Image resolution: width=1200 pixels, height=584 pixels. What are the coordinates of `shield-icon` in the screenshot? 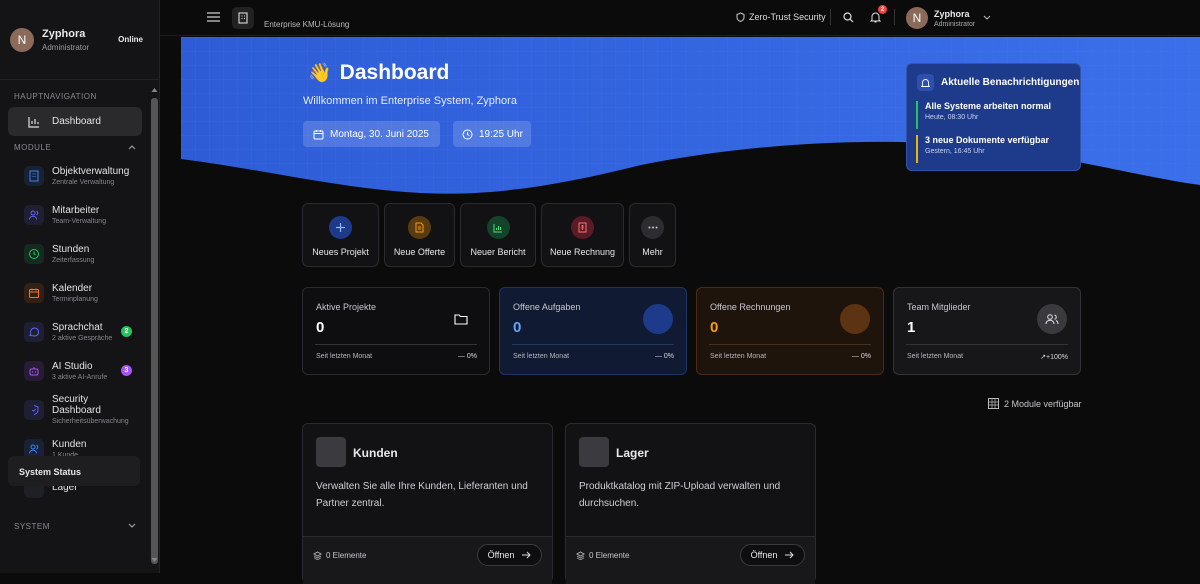 It's located at (740, 17).